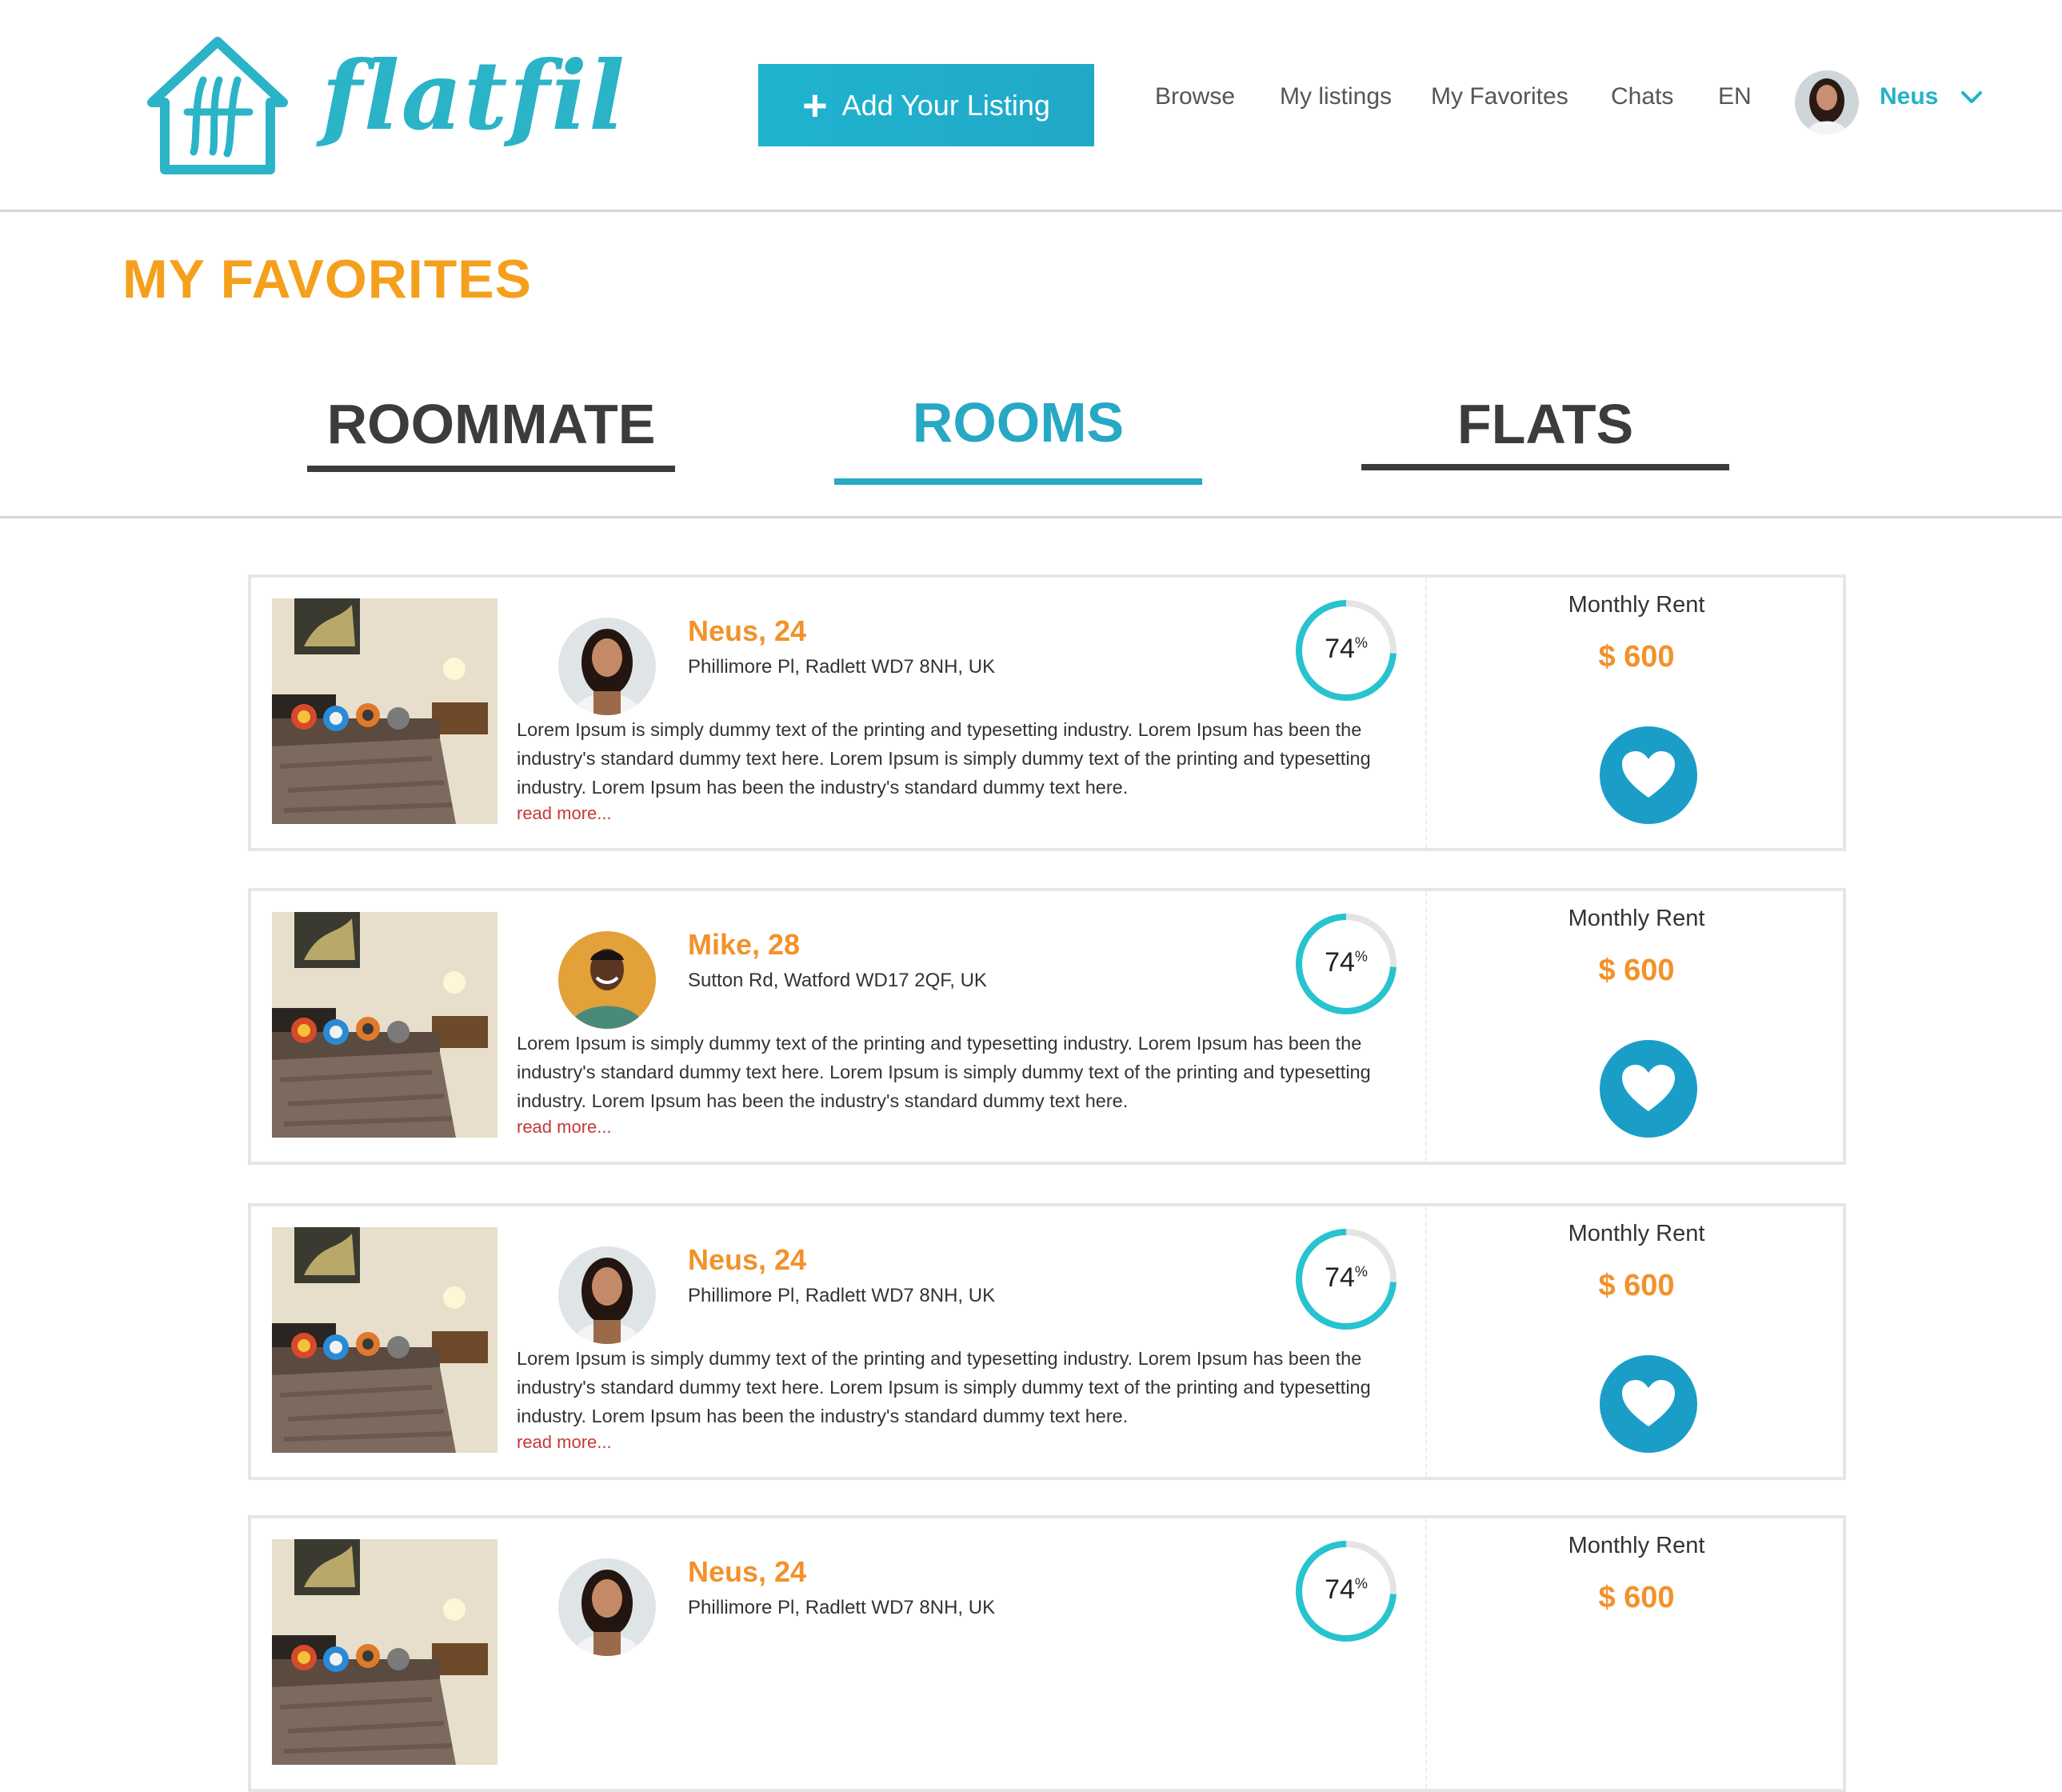 This screenshot has height=1792, width=2062. Describe the element at coordinates (946, 105) in the screenshot. I see `add-listing-label: Add Your Listing` at that location.